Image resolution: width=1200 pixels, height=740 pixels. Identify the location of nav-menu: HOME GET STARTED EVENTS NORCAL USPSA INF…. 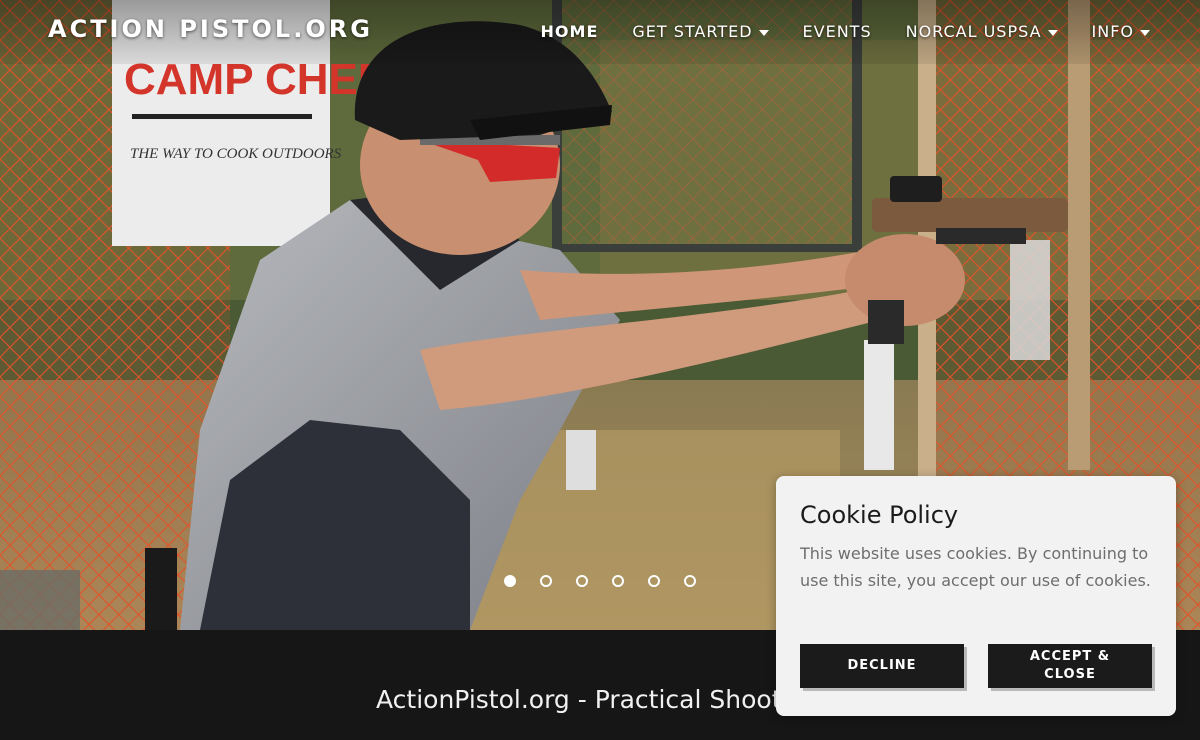
(845, 31).